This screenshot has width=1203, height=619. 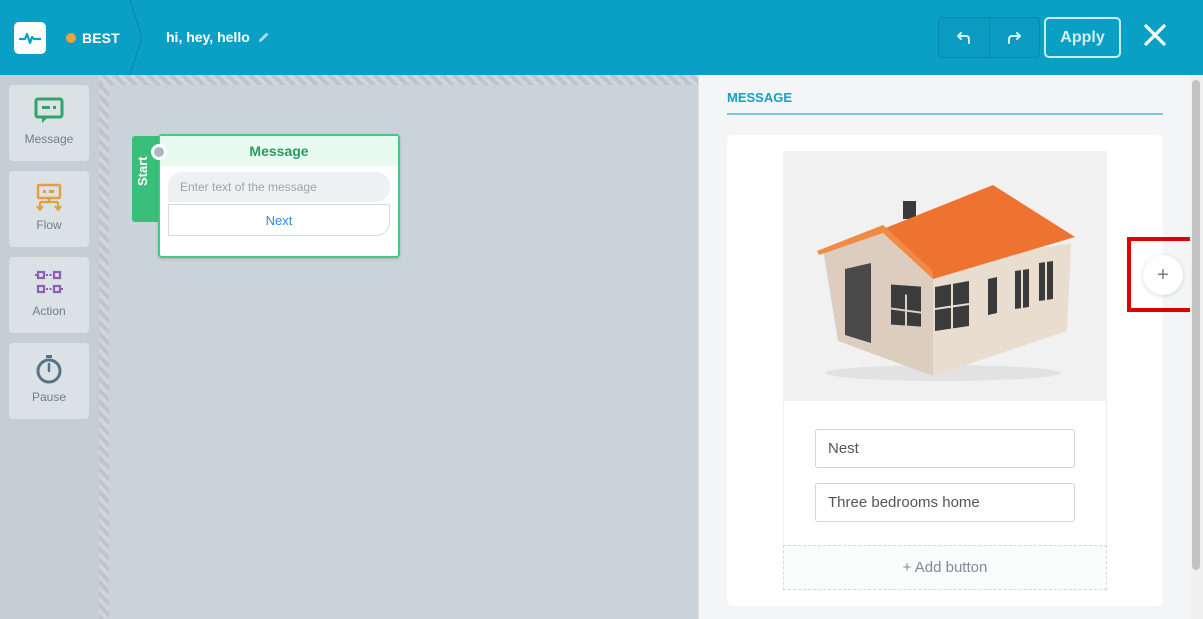 I want to click on app-logo, so click(x=30, y=38).